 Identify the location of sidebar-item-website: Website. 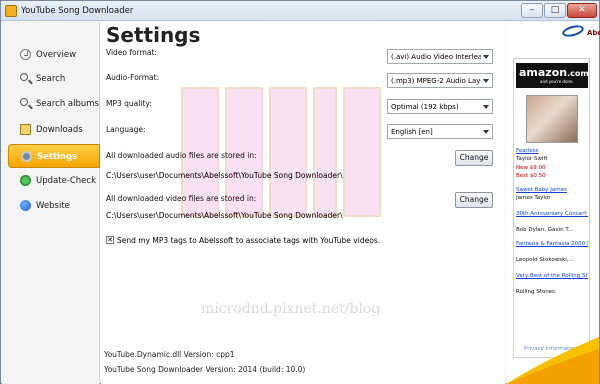
(54, 206).